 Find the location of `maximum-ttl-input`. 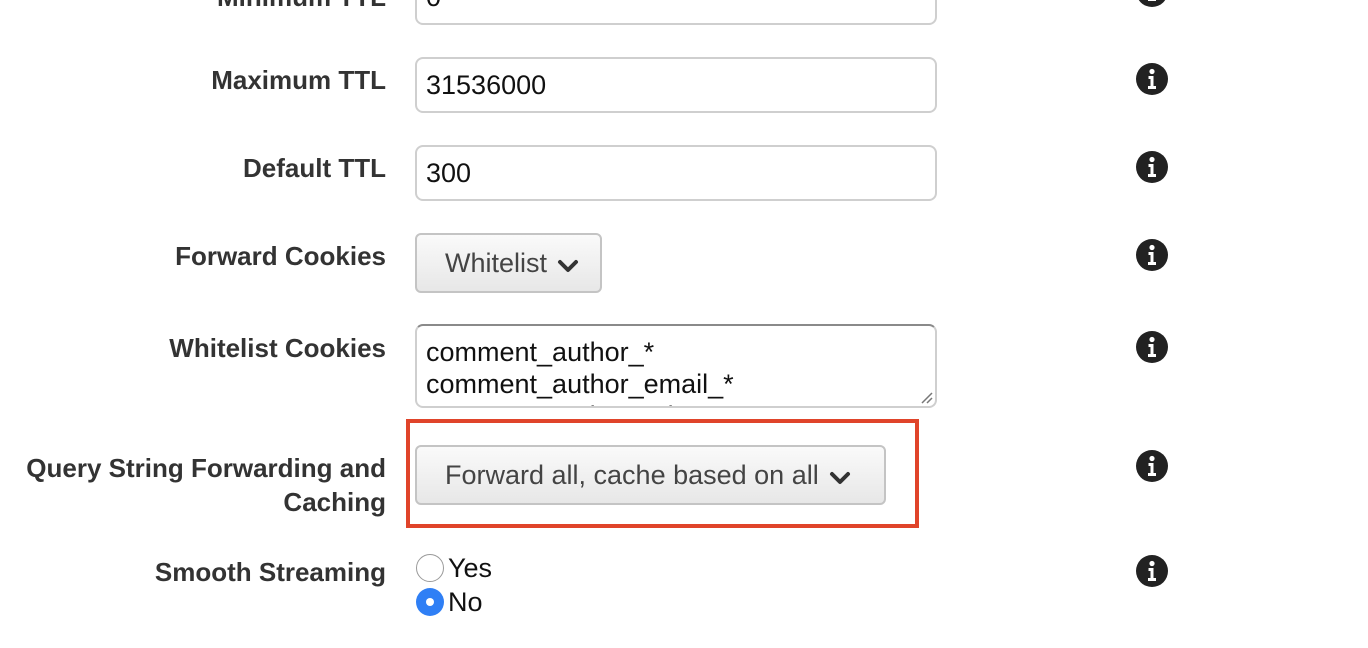

maximum-ttl-input is located at coordinates (676, 85).